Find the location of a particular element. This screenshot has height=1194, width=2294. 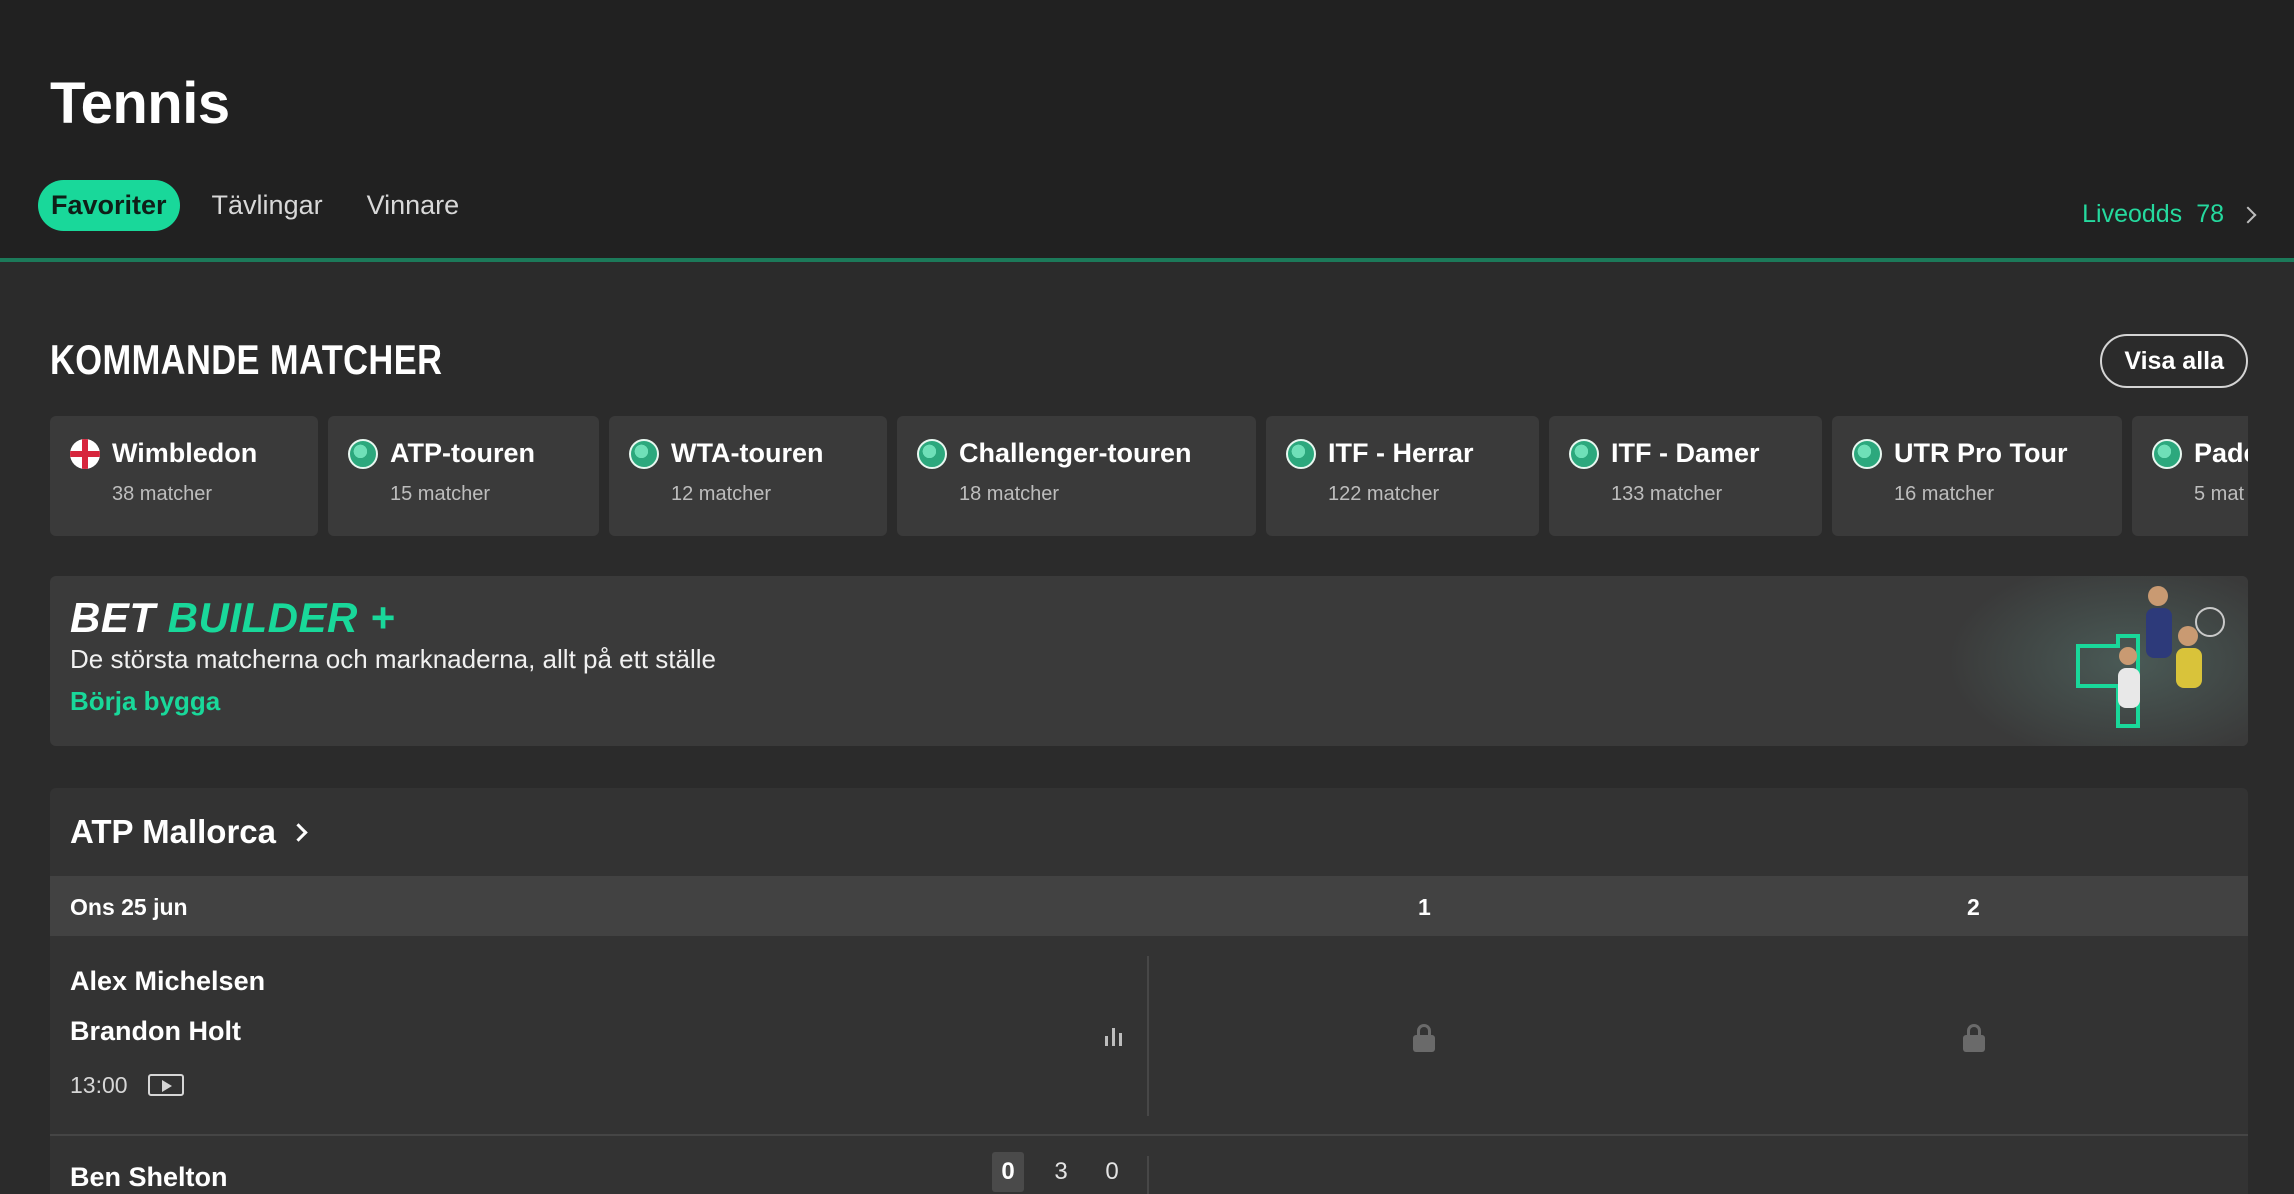

date-label: Ons 25 jun is located at coordinates (129, 907).